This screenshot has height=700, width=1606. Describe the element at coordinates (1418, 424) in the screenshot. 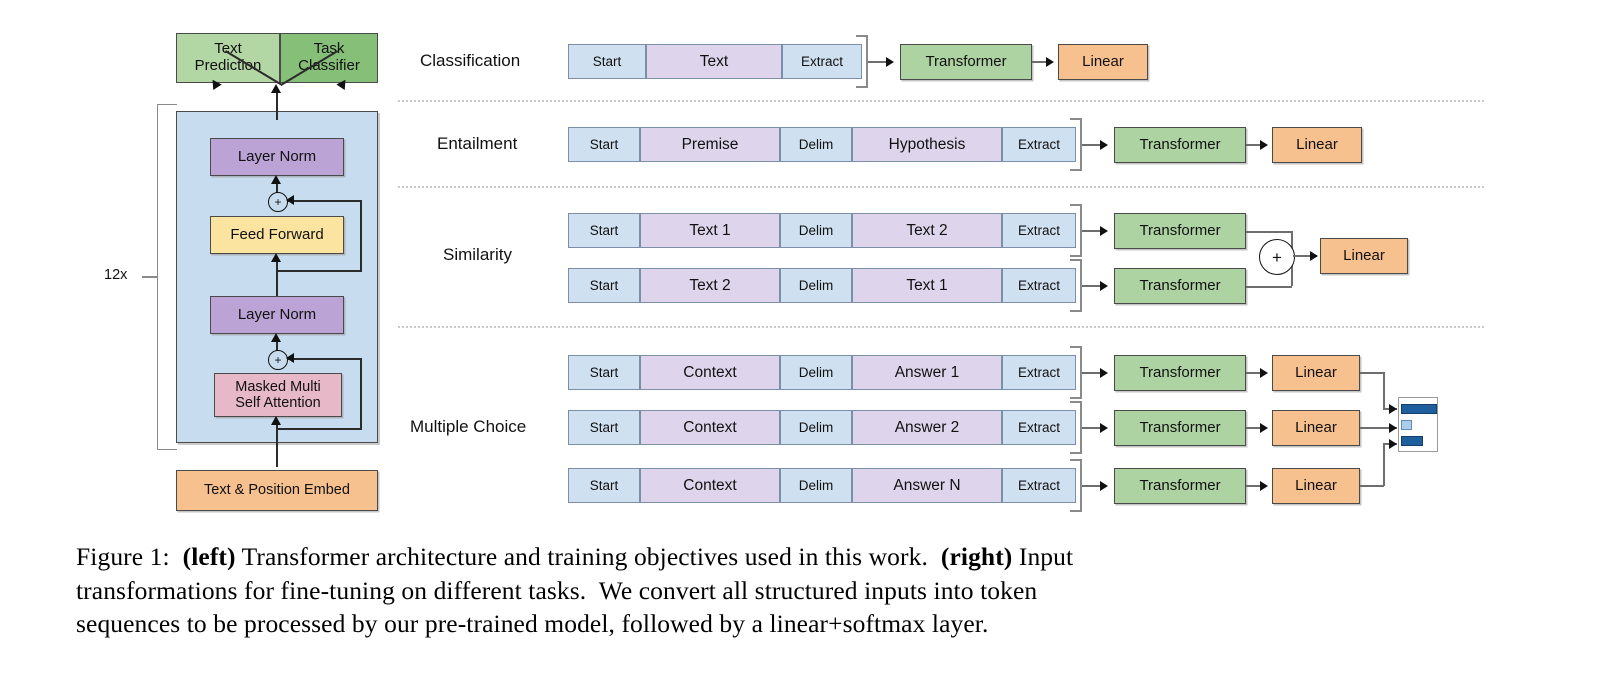

I see `softmax-output-box` at that location.